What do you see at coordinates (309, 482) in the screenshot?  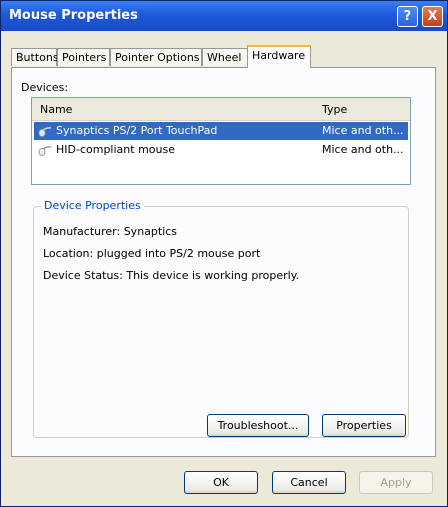 I see `cancel-button: Cancel` at bounding box center [309, 482].